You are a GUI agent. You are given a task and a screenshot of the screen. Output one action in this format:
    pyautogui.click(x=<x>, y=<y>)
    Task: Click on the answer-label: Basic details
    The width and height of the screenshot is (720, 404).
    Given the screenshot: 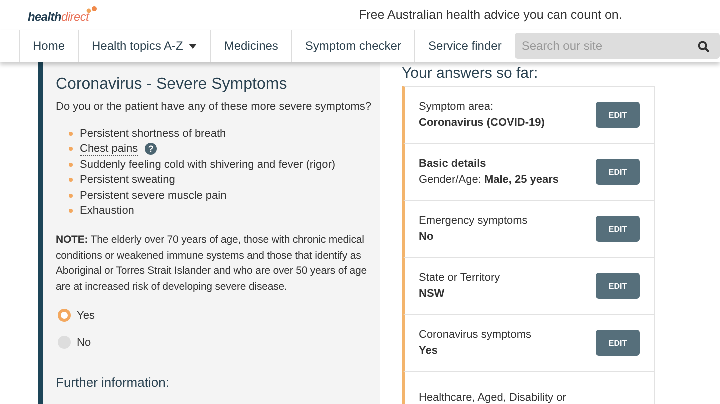 What is the action you would take?
    pyautogui.click(x=453, y=164)
    